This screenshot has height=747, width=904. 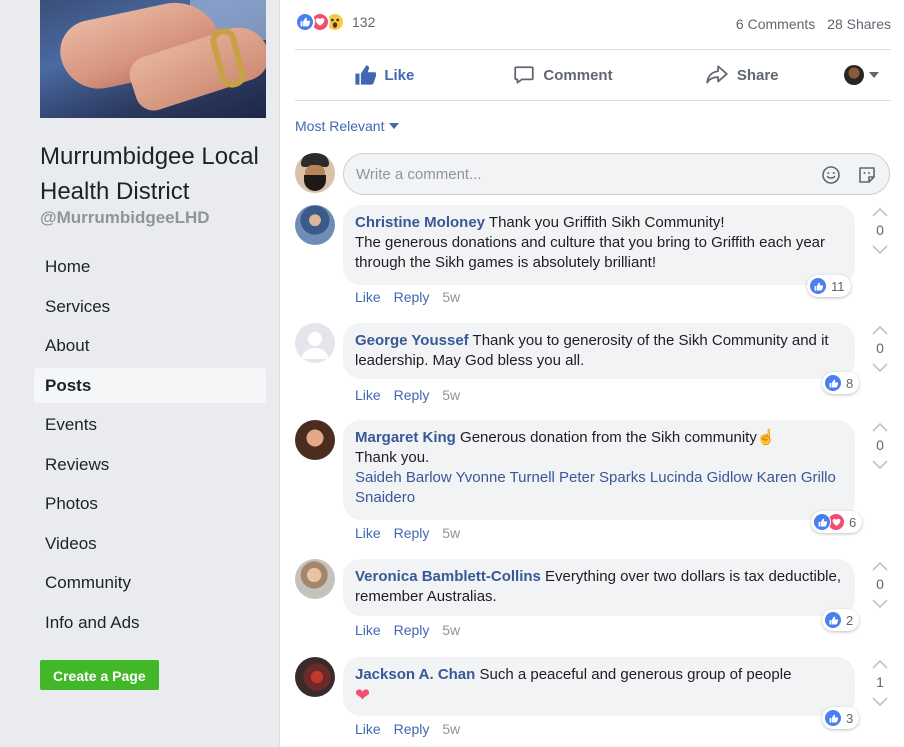 I want to click on comment-button: Comment, so click(x=563, y=75).